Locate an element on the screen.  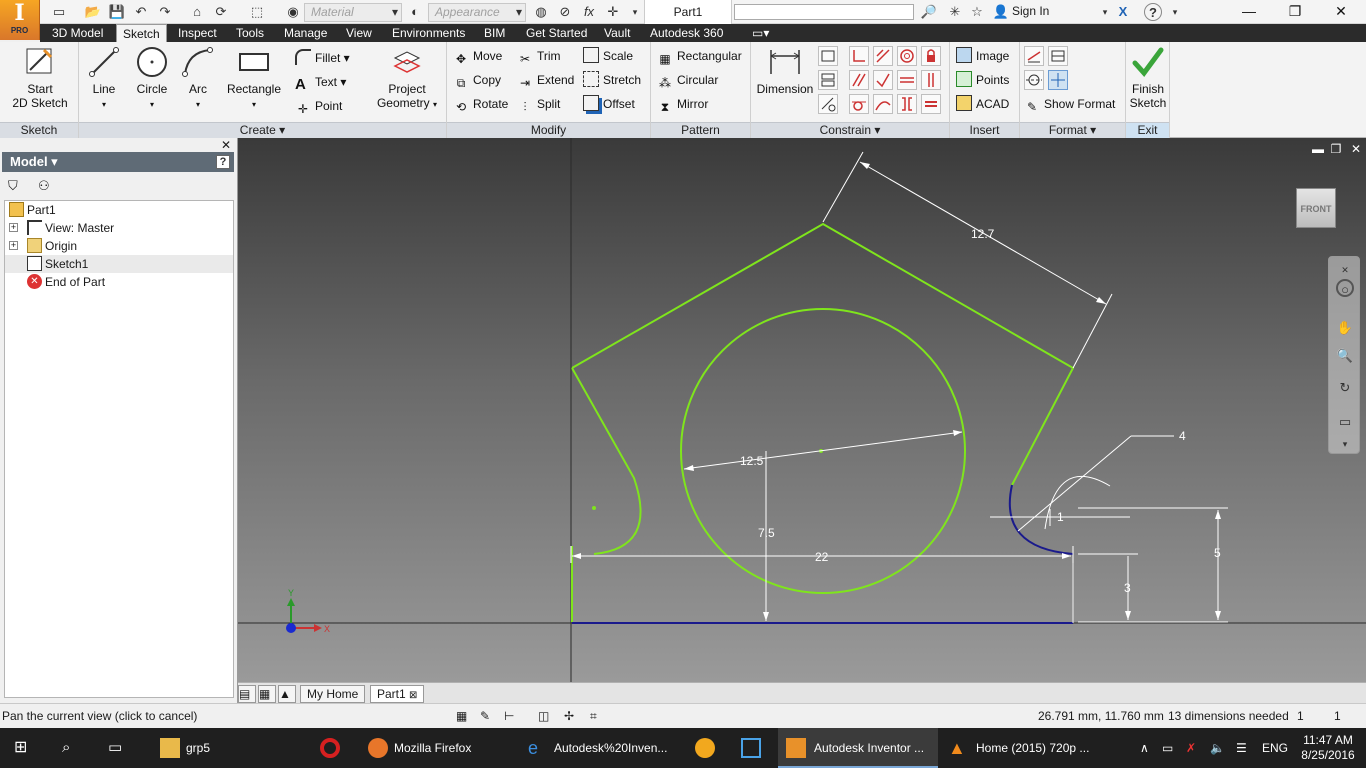
dim-width: 22 is located at coordinates (822, 557).